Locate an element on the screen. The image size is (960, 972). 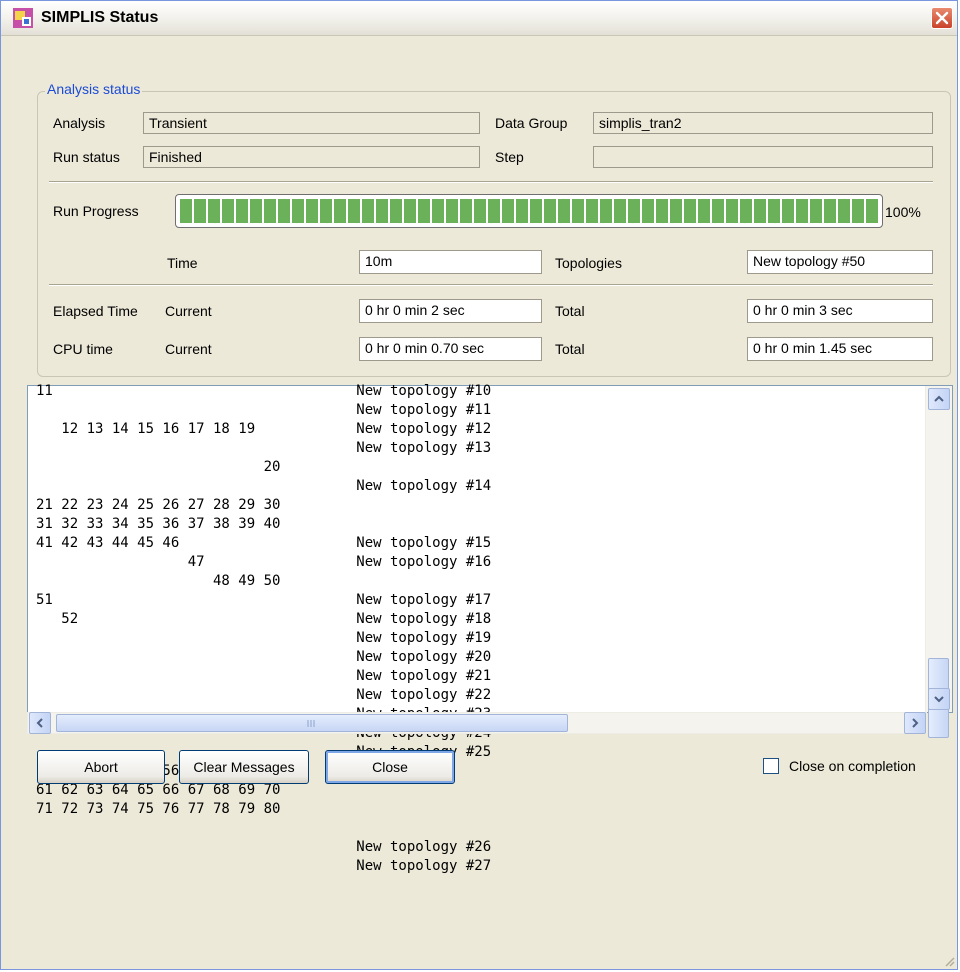
scroll-down-button is located at coordinates (939, 699).